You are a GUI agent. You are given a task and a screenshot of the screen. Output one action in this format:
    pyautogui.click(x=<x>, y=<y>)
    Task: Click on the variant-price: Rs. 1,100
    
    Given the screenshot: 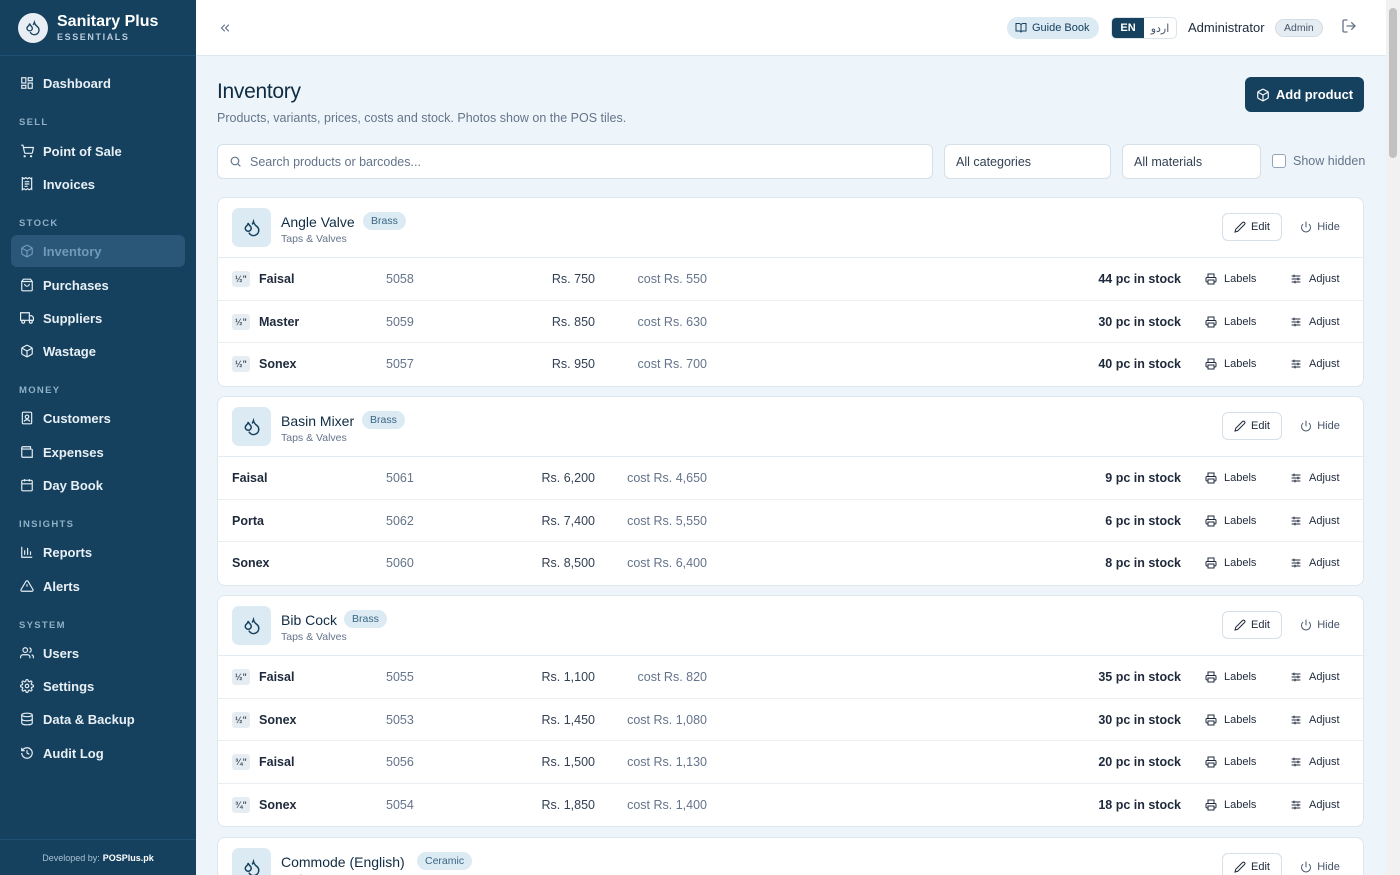 What is the action you would take?
    pyautogui.click(x=568, y=677)
    